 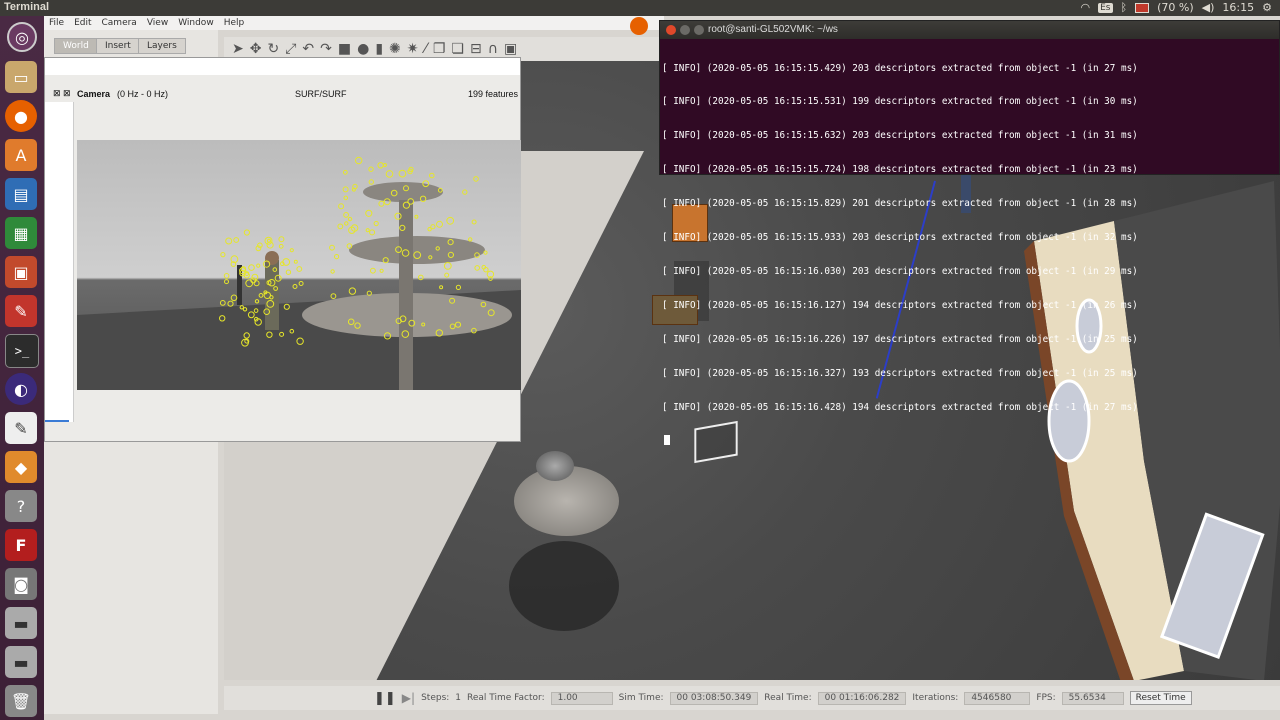 What do you see at coordinates (21, 77) in the screenshot?
I see `files-icon: ▭` at bounding box center [21, 77].